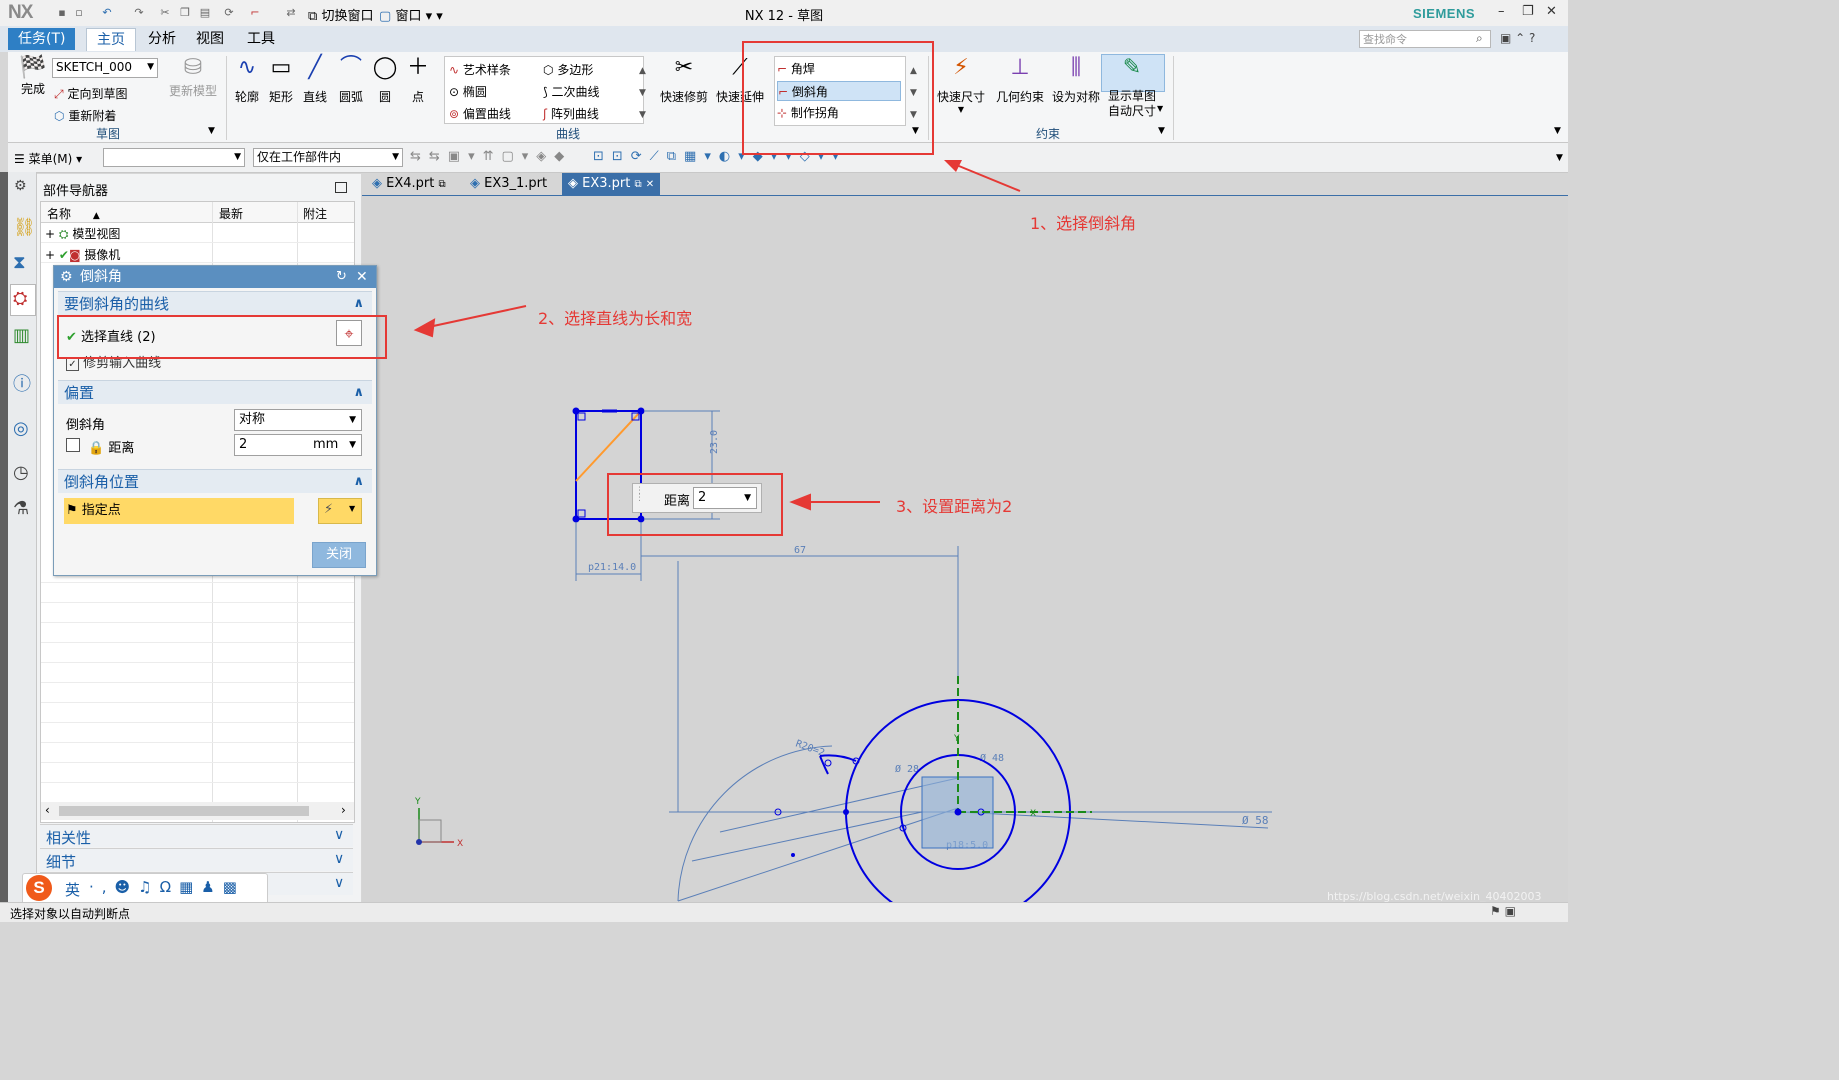  What do you see at coordinates (418, 80) in the screenshot?
I see `point-button: ＋ 点` at bounding box center [418, 80].